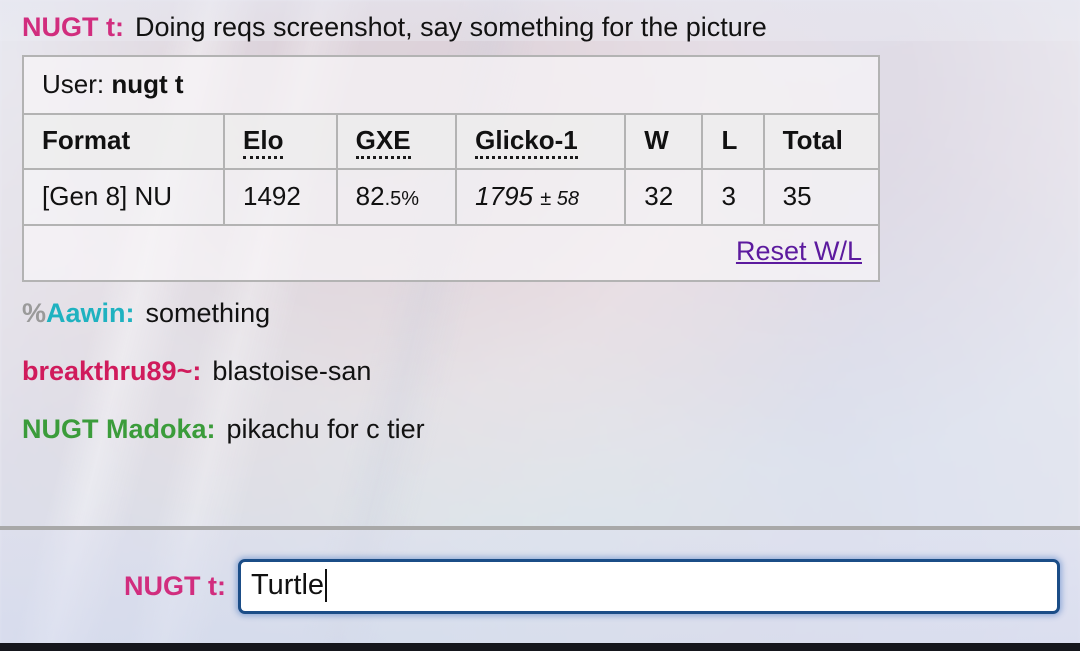 The width and height of the screenshot is (1080, 651). I want to click on chat-message-aawin: %Aawin: something, so click(551, 313).